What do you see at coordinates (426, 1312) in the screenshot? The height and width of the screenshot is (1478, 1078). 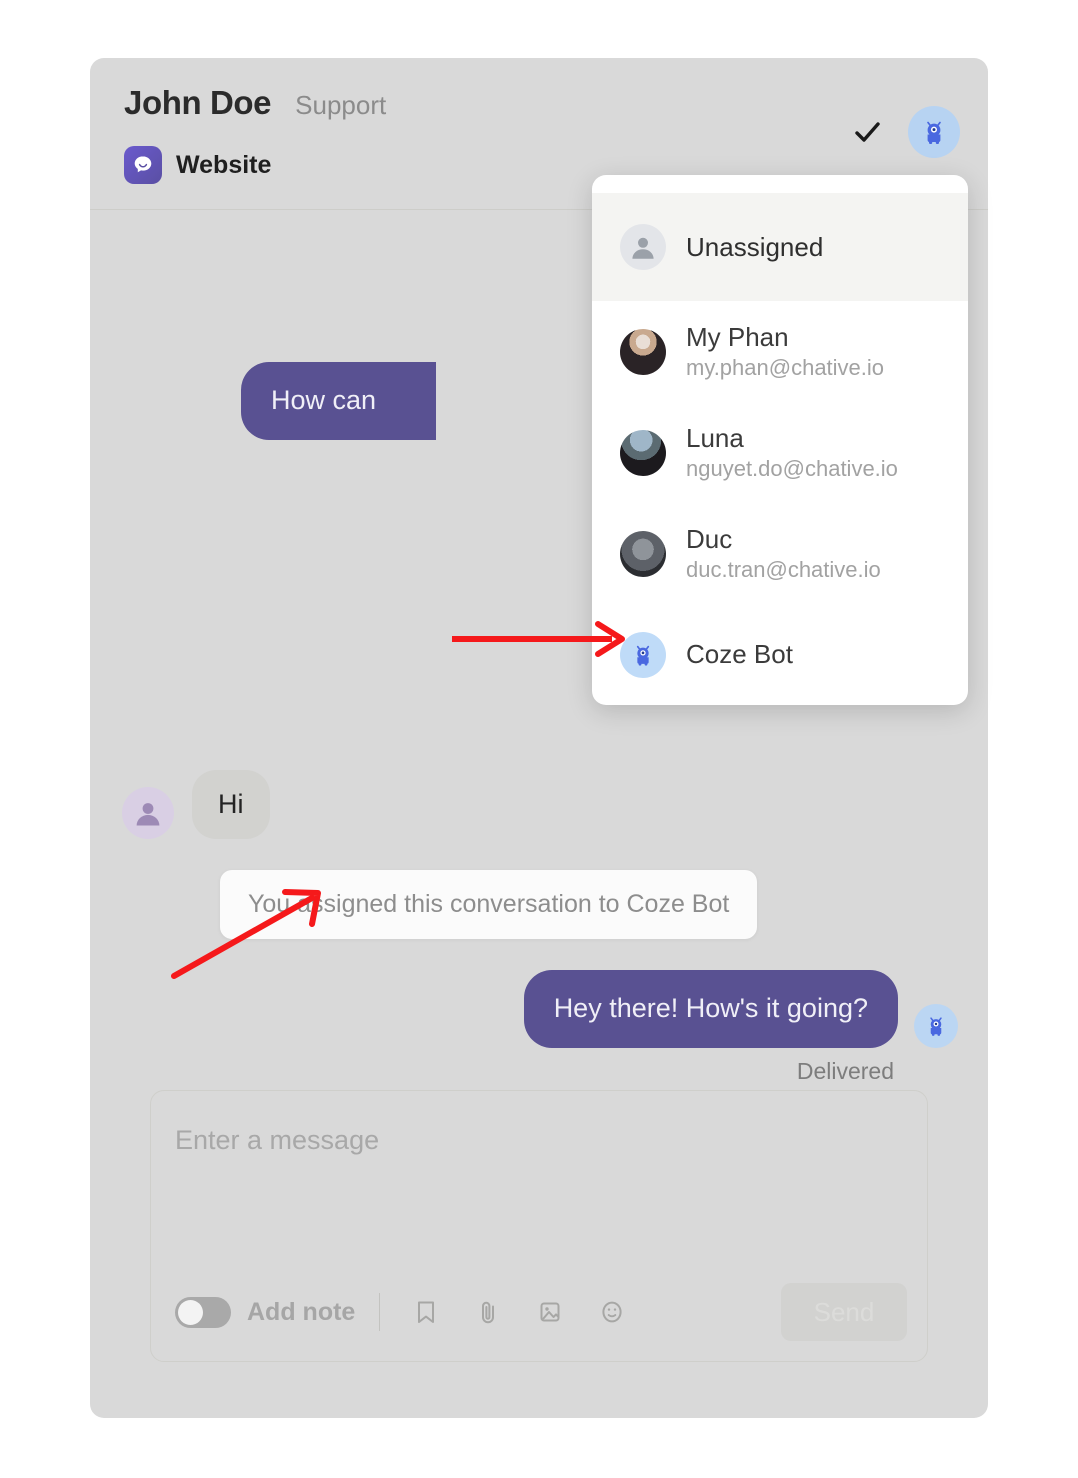 I see `saved-reply-icon` at bounding box center [426, 1312].